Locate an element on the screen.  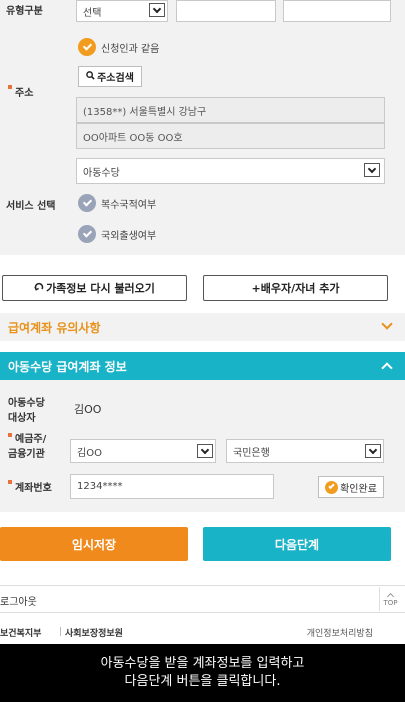
select-type: 선택 is located at coordinates (122, 11).